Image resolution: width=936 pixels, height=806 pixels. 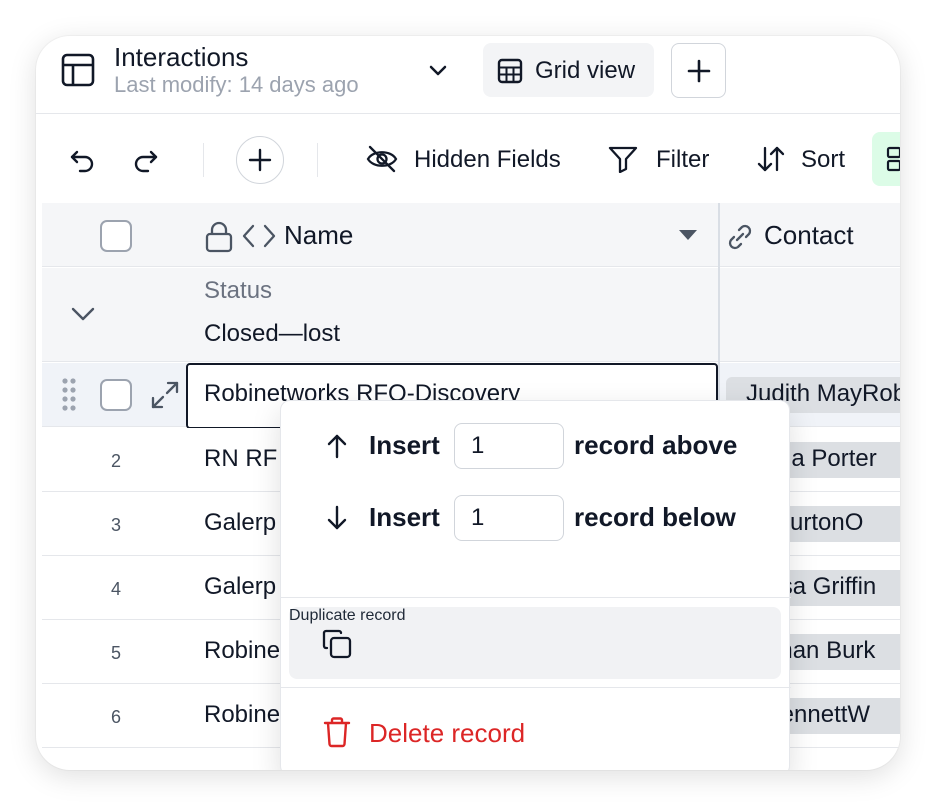 I want to click on row-number: 6, so click(x=115, y=717).